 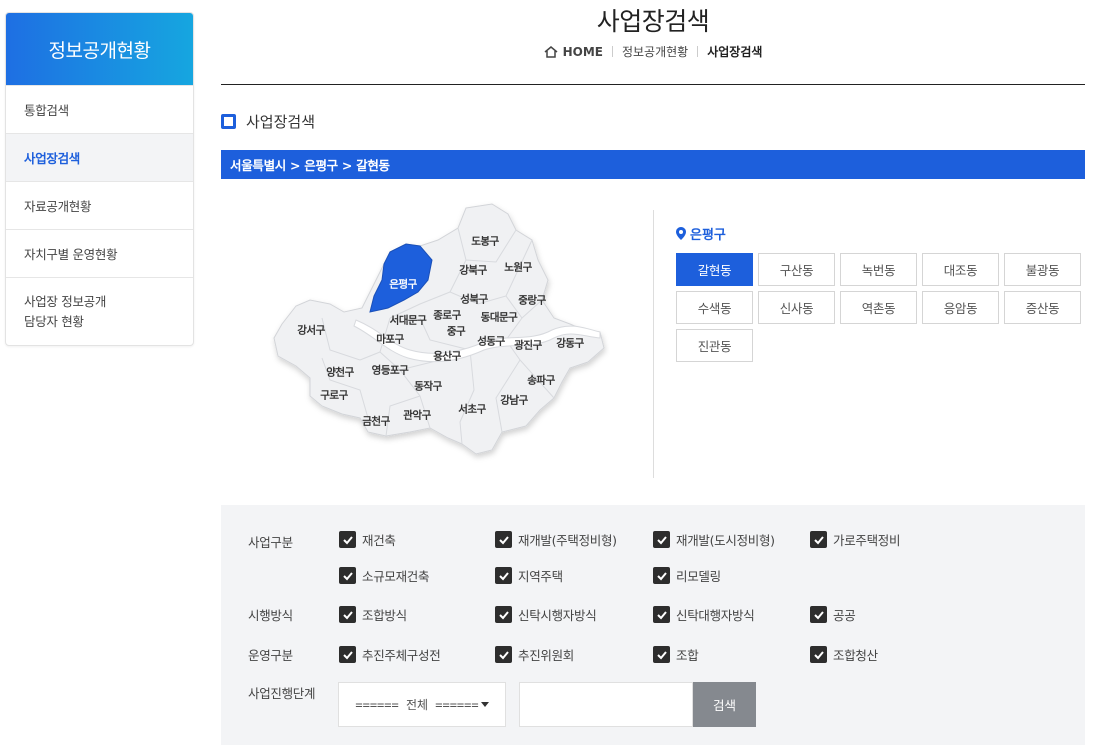 I want to click on sidebar-item-label-line1: 사업장 정보공개, so click(x=65, y=301).